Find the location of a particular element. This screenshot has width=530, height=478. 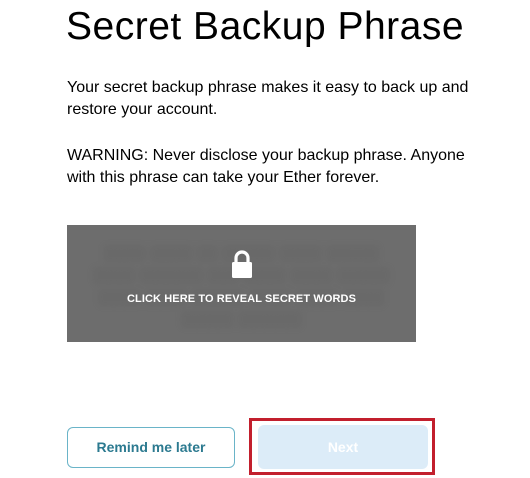

reveal-label: CLICK HERE TO REVEAL SECRET WORDS is located at coordinates (241, 299).